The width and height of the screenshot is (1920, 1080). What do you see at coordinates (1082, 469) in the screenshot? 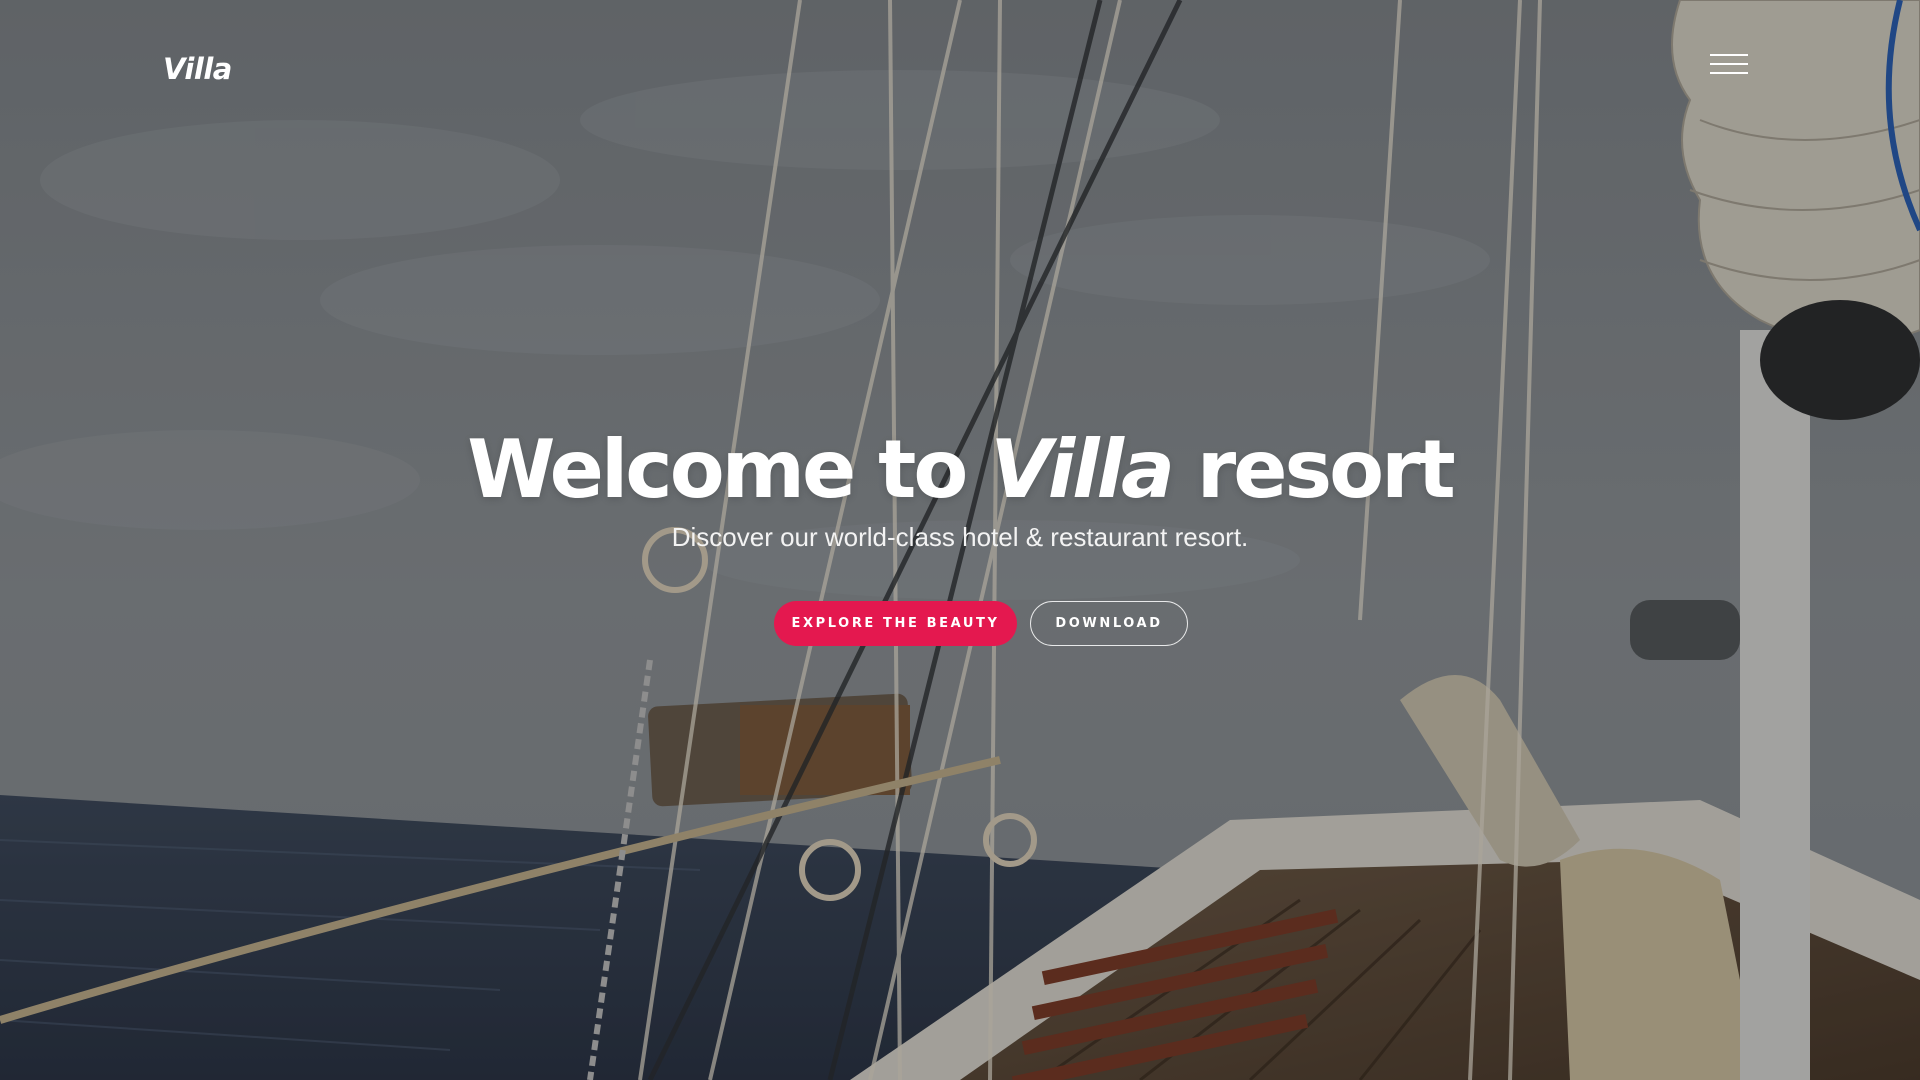
I see `hero-title-brand: Villa` at bounding box center [1082, 469].